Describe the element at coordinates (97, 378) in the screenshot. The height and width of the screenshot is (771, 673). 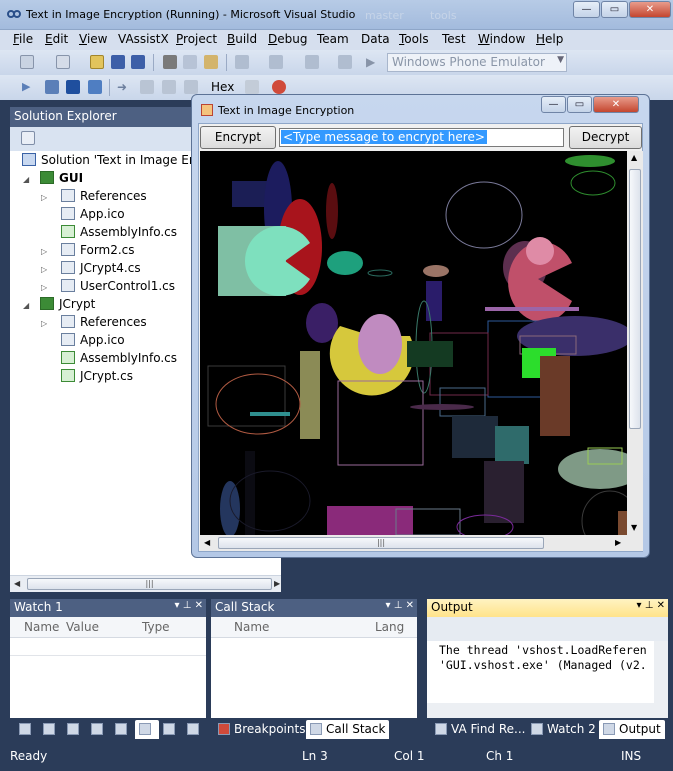
I see `tree-item-jcrypt-cs: JCrypt.cs` at that location.